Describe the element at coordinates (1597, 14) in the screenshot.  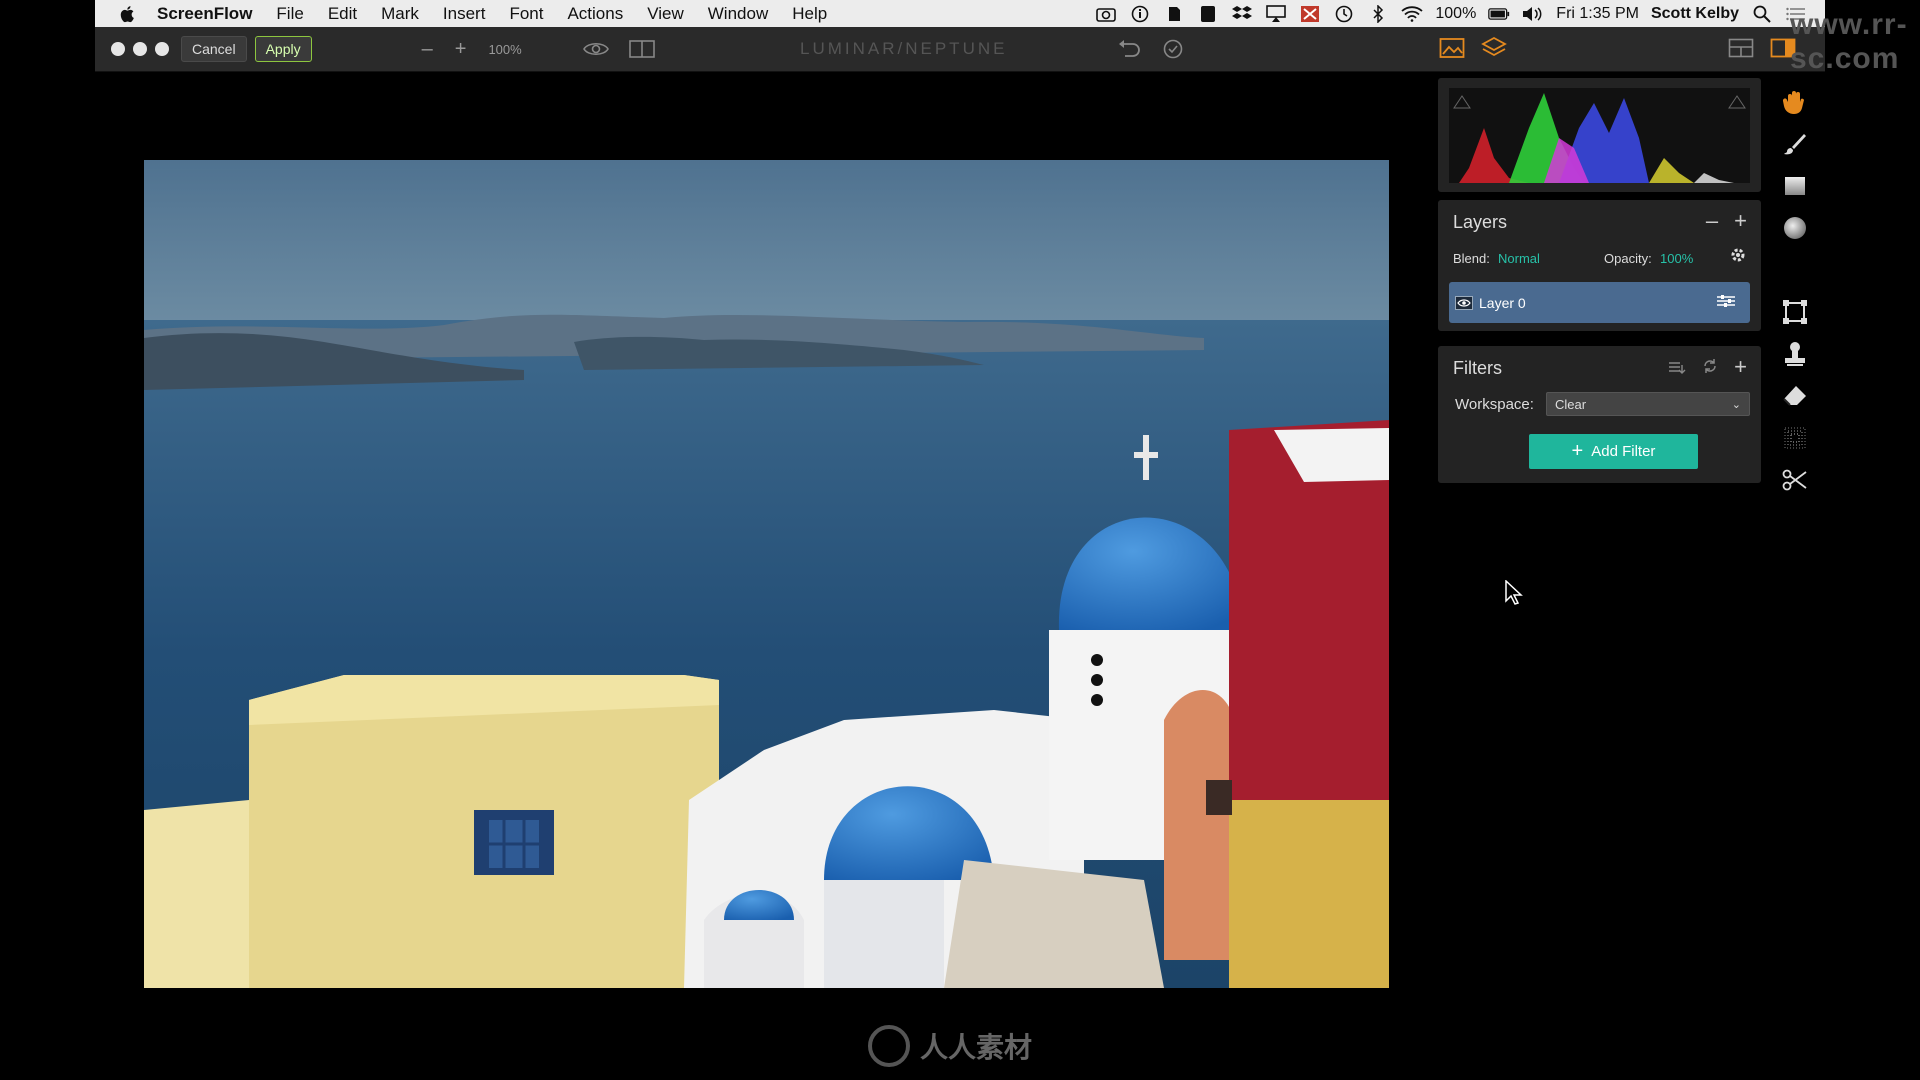
I see `menu-clock: Fri 1:35 PM` at that location.